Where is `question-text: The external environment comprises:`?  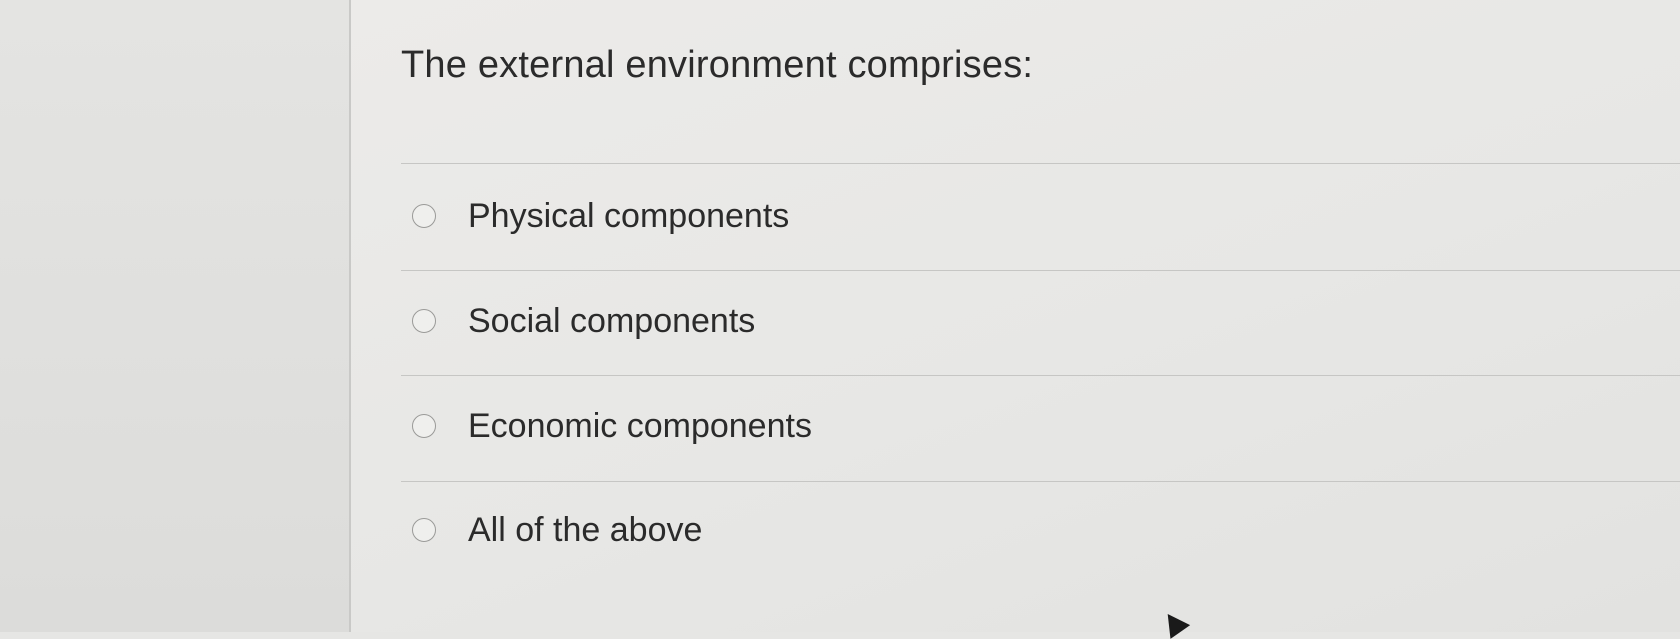
question-text: The external environment comprises: is located at coordinates (717, 65).